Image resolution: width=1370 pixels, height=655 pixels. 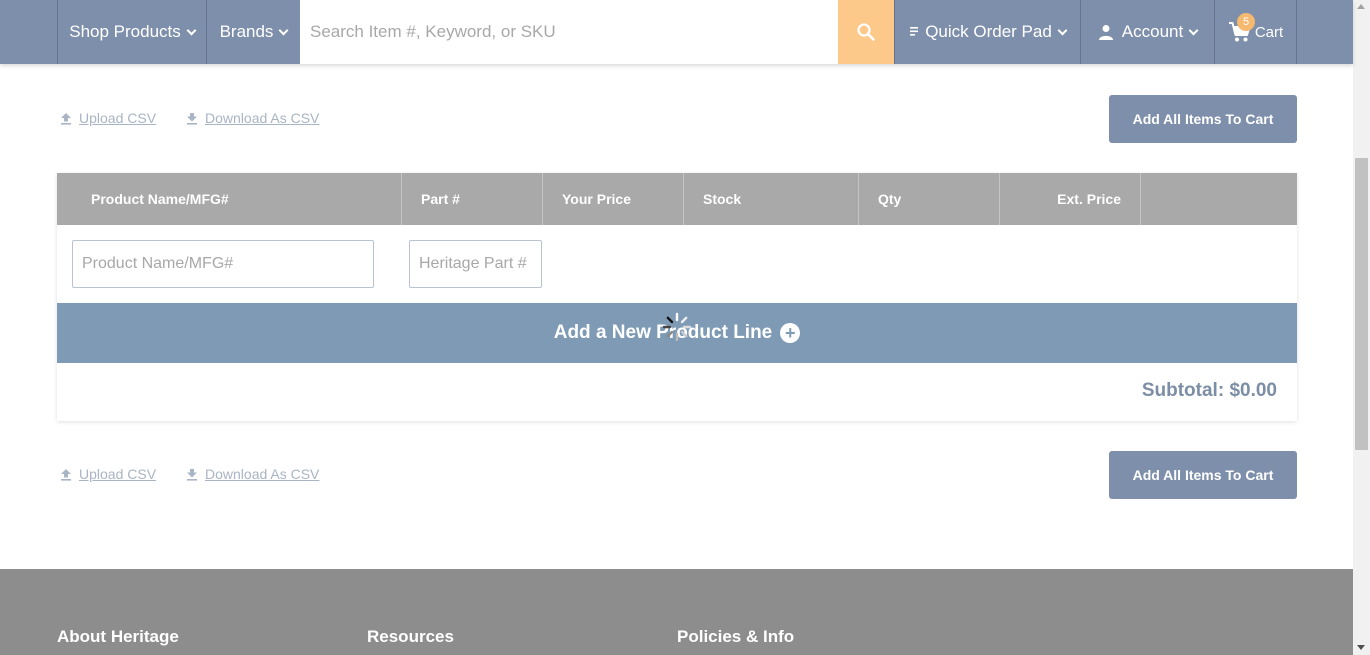 I want to click on footer-heading-resources: Resources, so click(x=410, y=636).